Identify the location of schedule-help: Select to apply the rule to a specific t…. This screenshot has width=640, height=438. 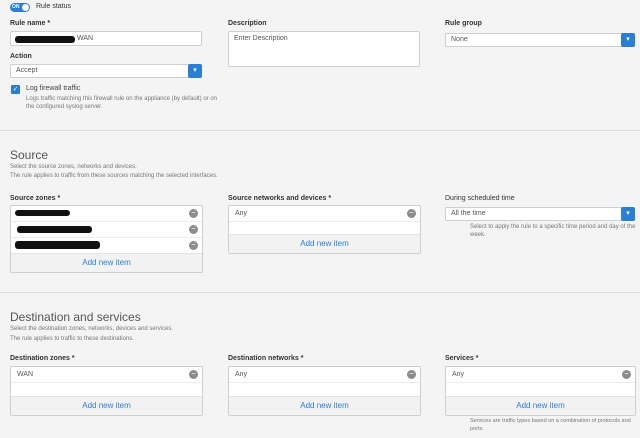
(553, 231).